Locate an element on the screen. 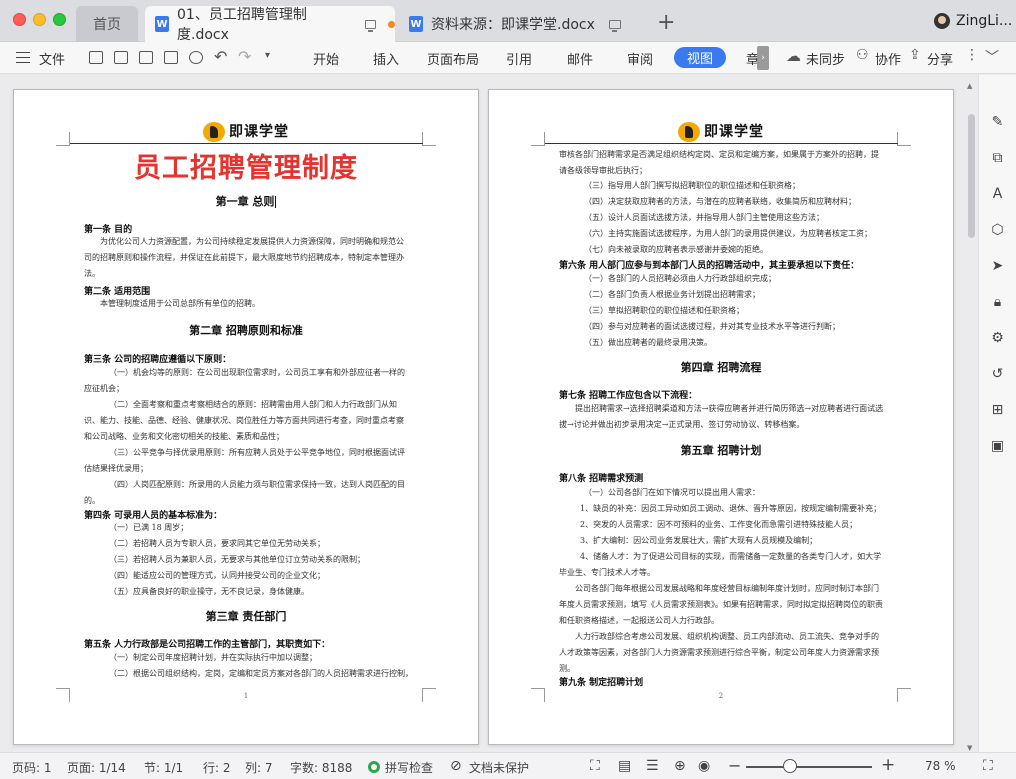 The width and height of the screenshot is (1016, 779). doc-protect-status: 文档未保护 is located at coordinates (499, 767).